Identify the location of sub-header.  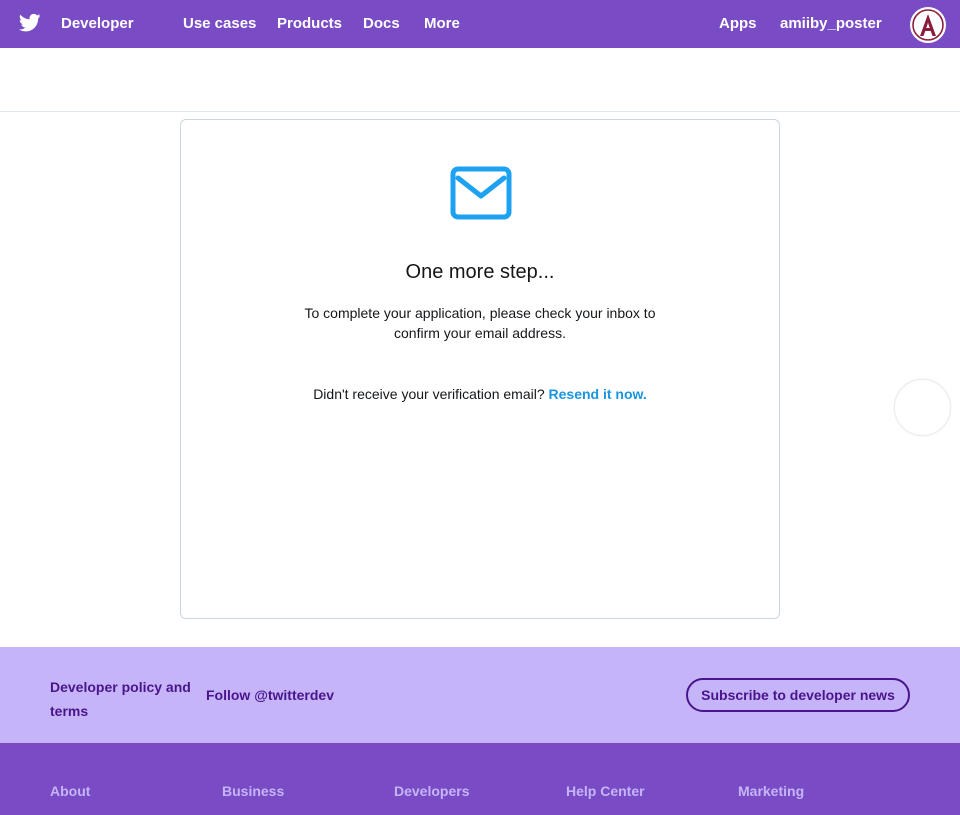
(480, 80).